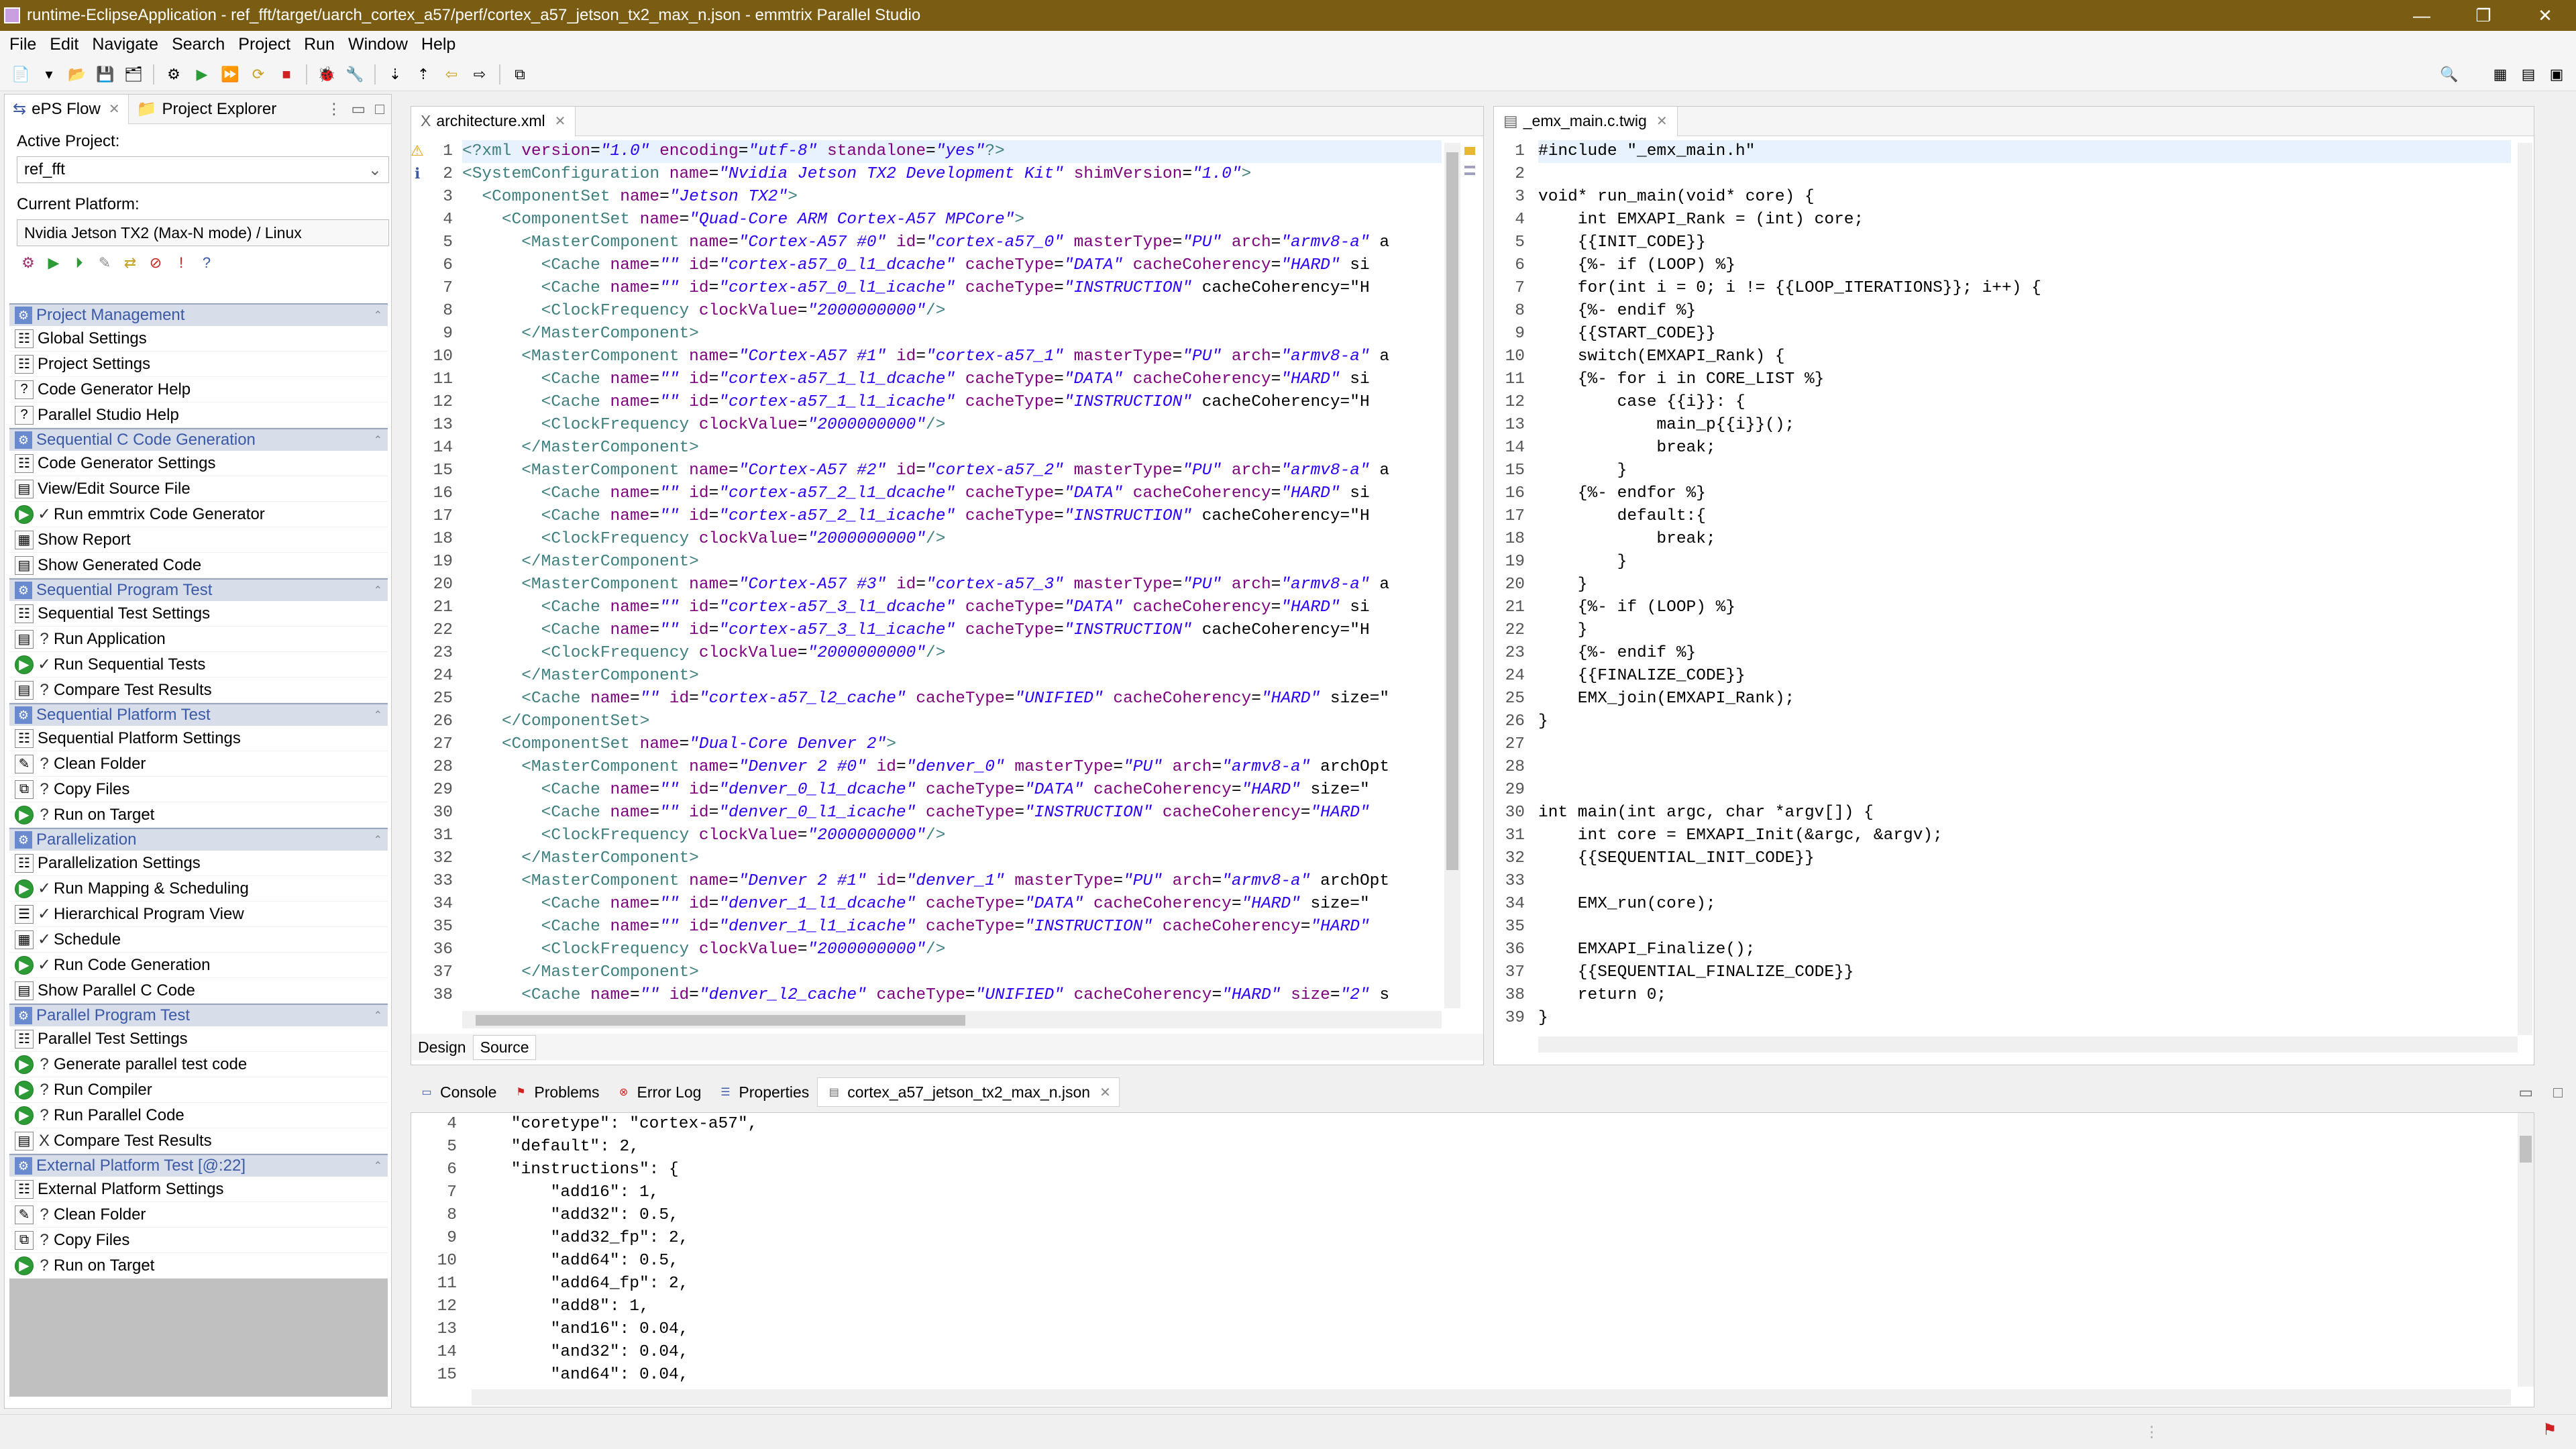 This screenshot has height=1449, width=2576. What do you see at coordinates (2449, 74) in the screenshot?
I see `search-icon: 🔍` at bounding box center [2449, 74].